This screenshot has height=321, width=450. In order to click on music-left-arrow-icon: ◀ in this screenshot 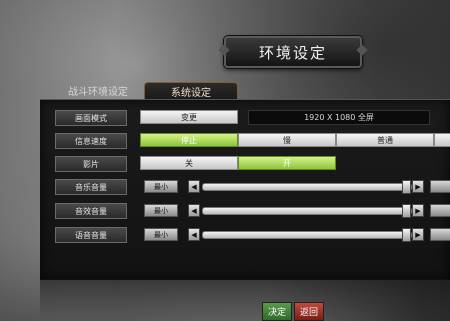, I will do `click(194, 186)`.